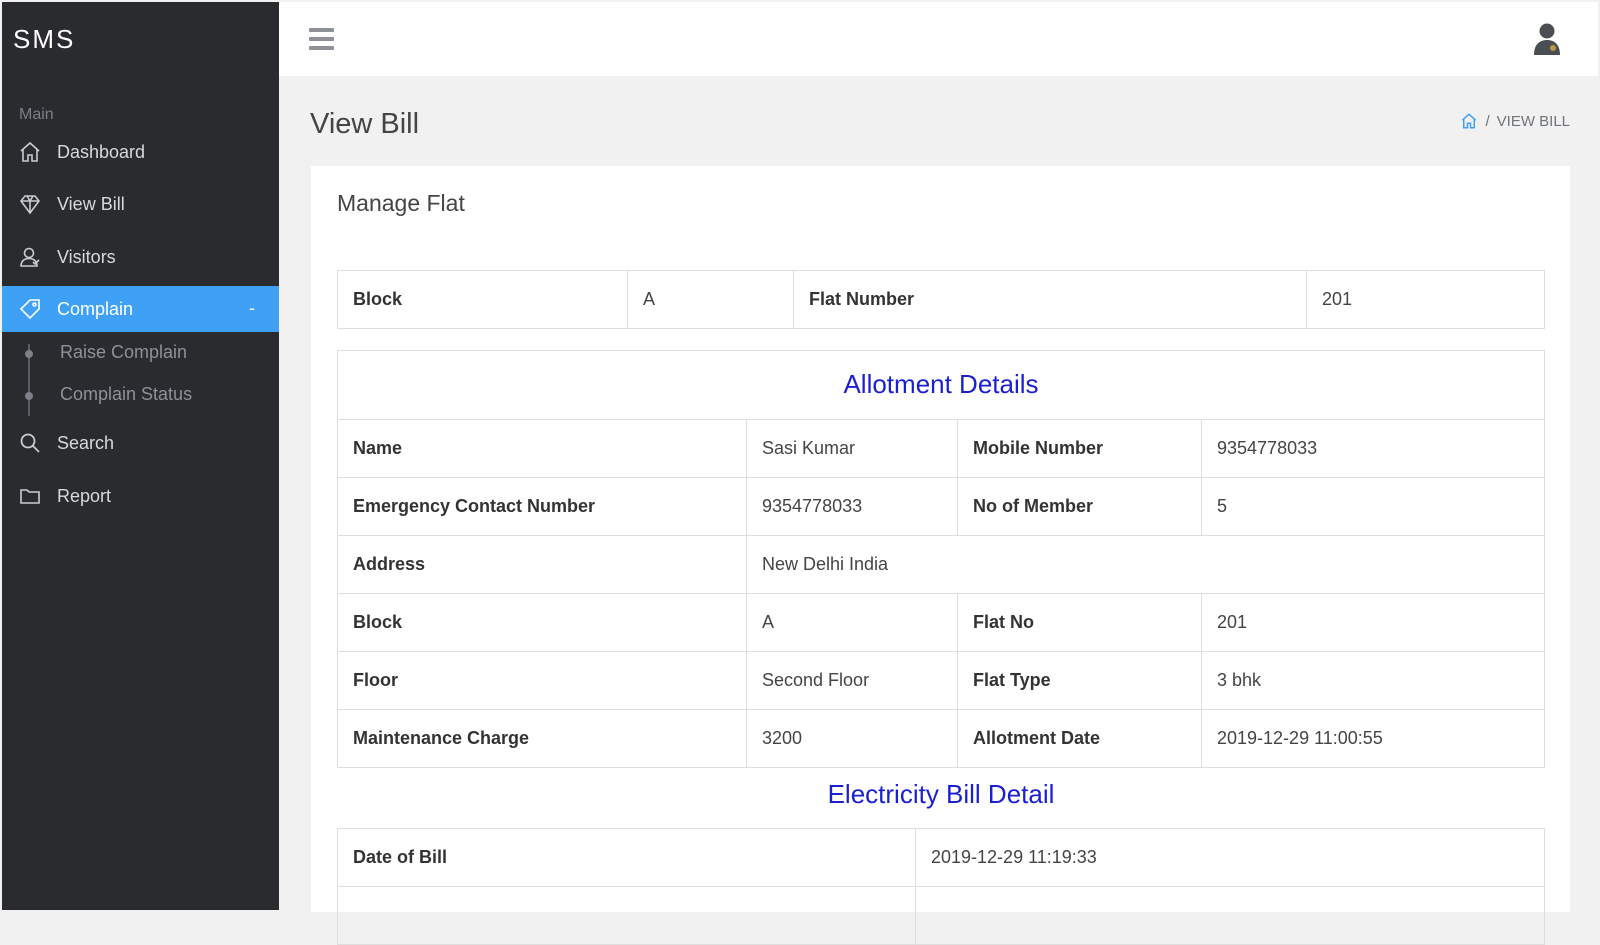 The image size is (1600, 945). Describe the element at coordinates (86, 443) in the screenshot. I see `sidebar-item-label: Search` at that location.